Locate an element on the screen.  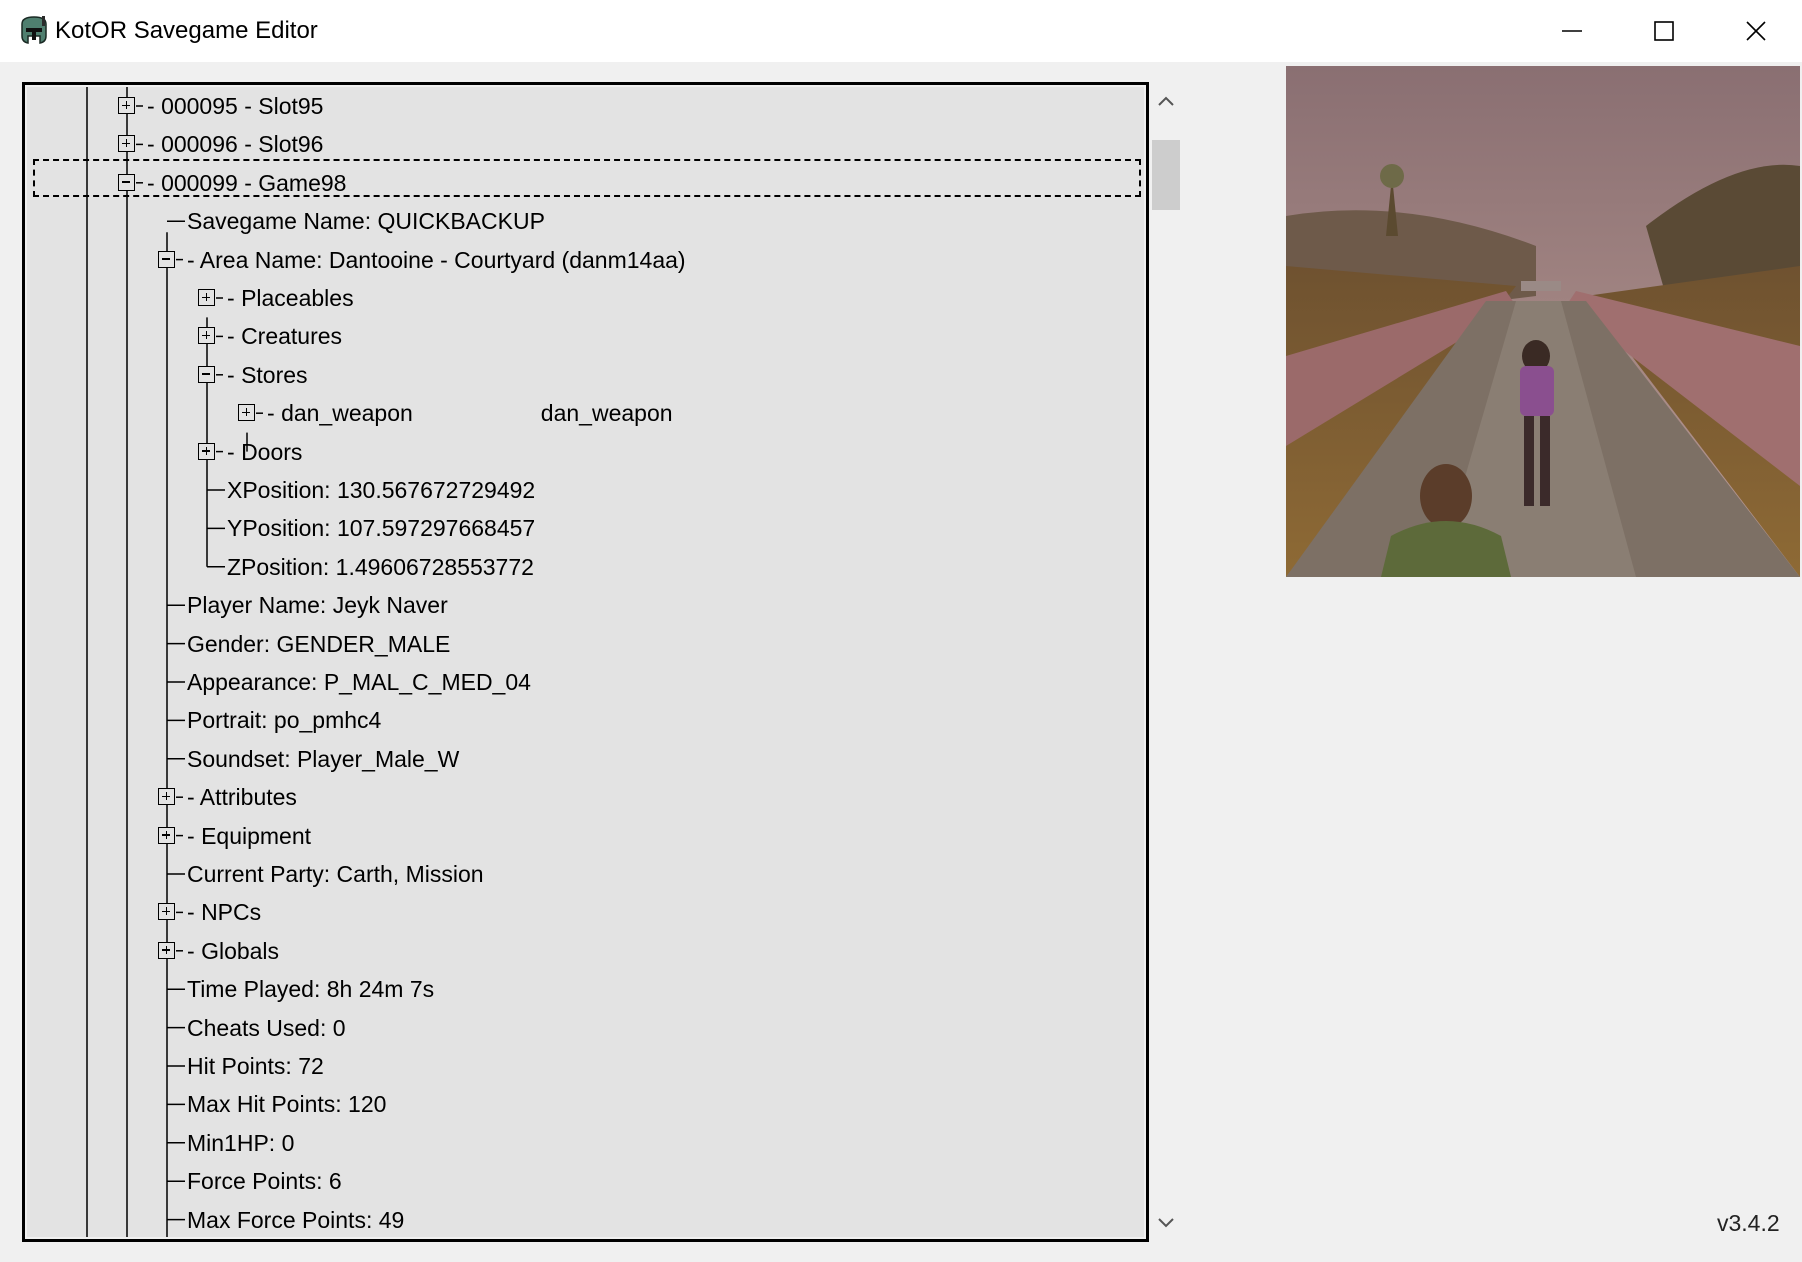
tree-node: - Doors is located at coordinates (264, 452).